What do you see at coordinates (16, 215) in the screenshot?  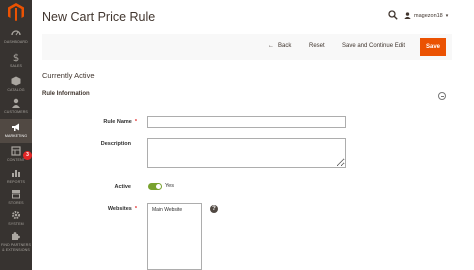 I see `gear-icon` at bounding box center [16, 215].